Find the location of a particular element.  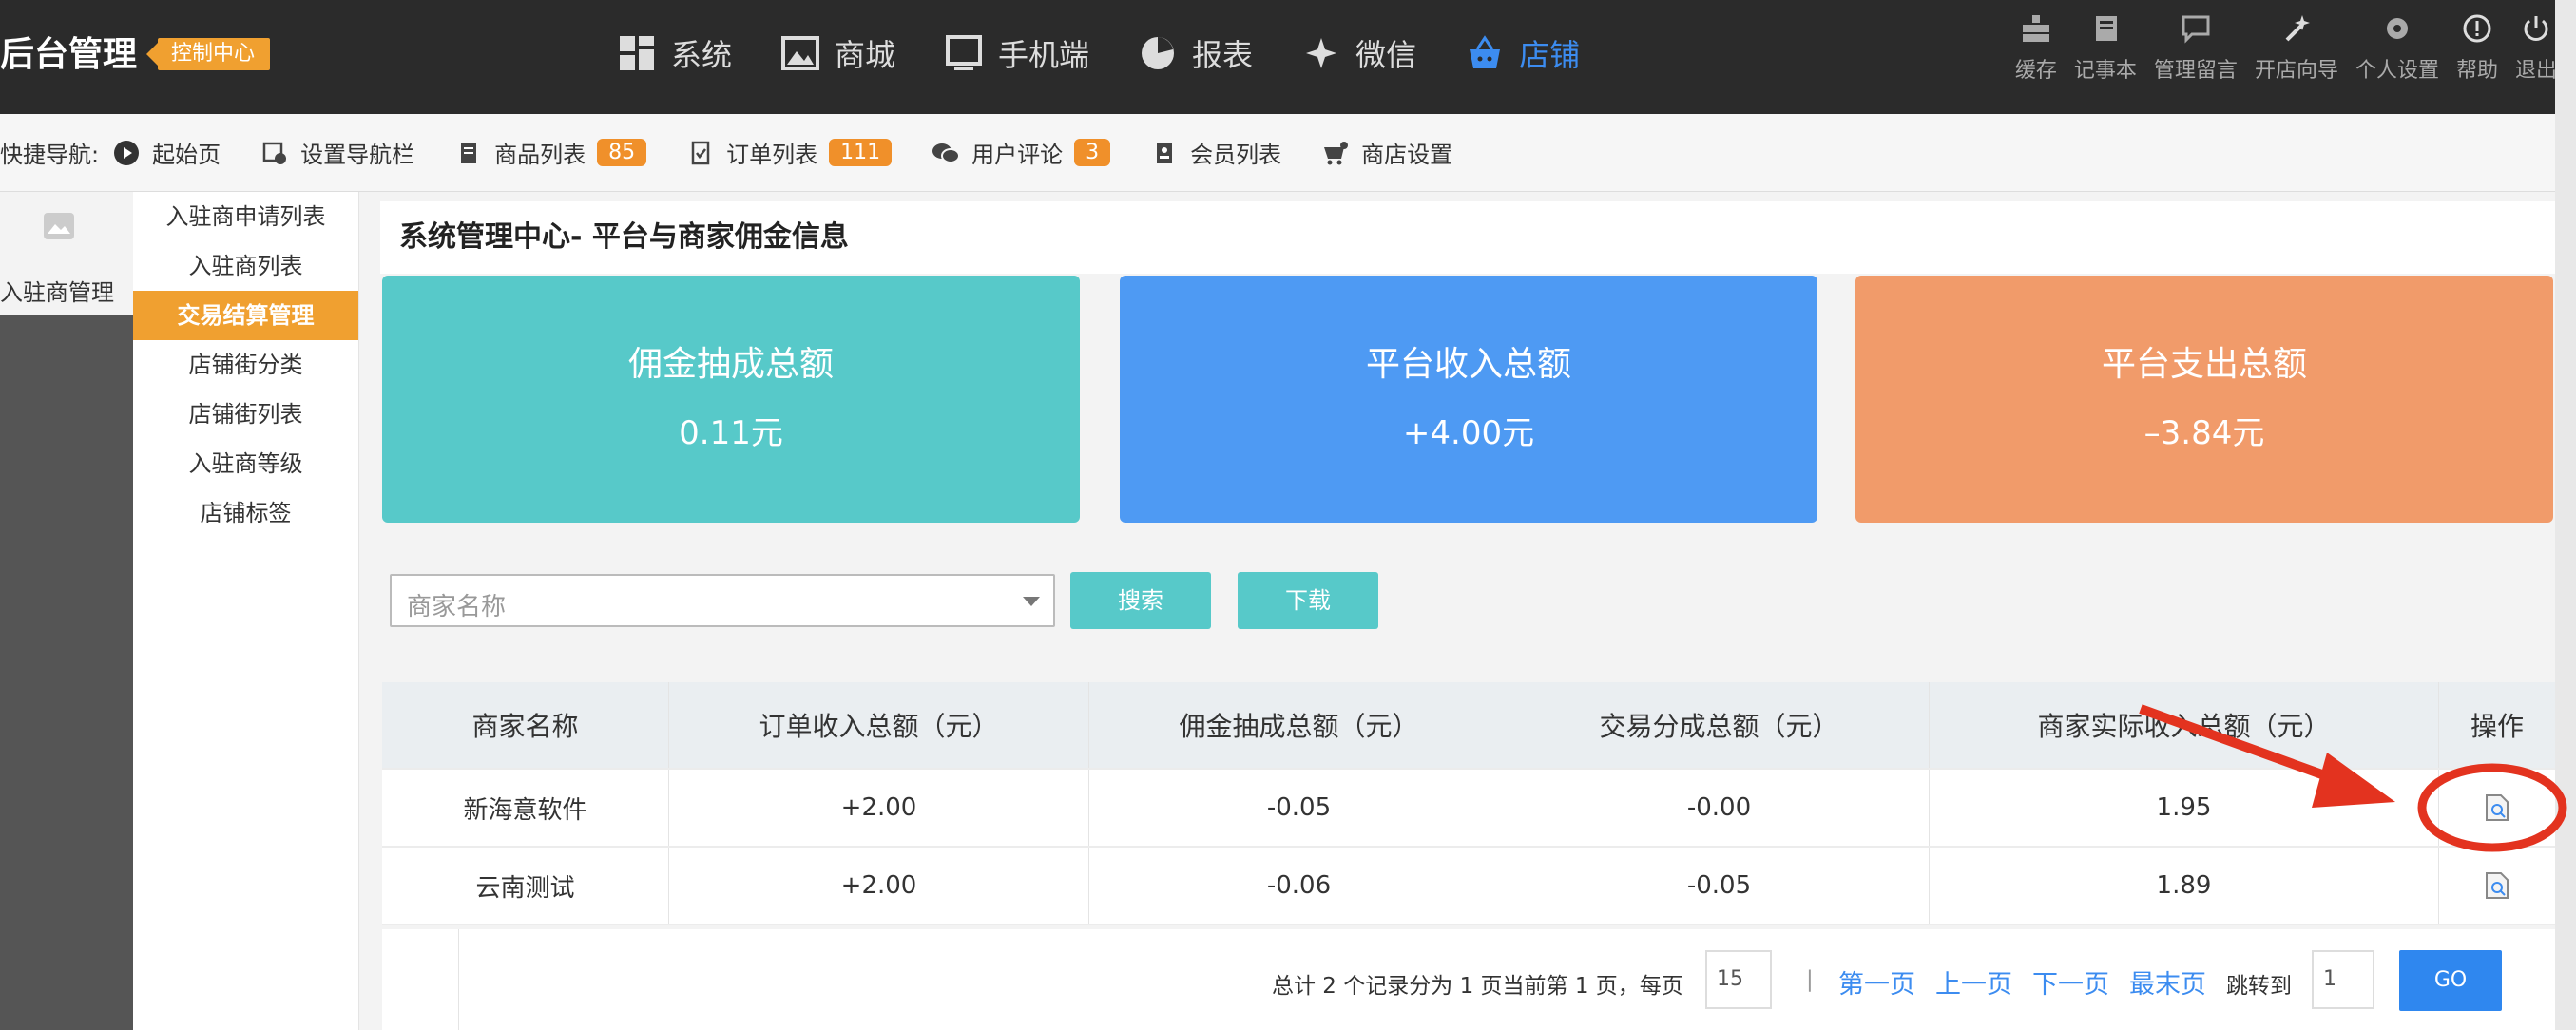

search-button: 搜索 is located at coordinates (1140, 600).